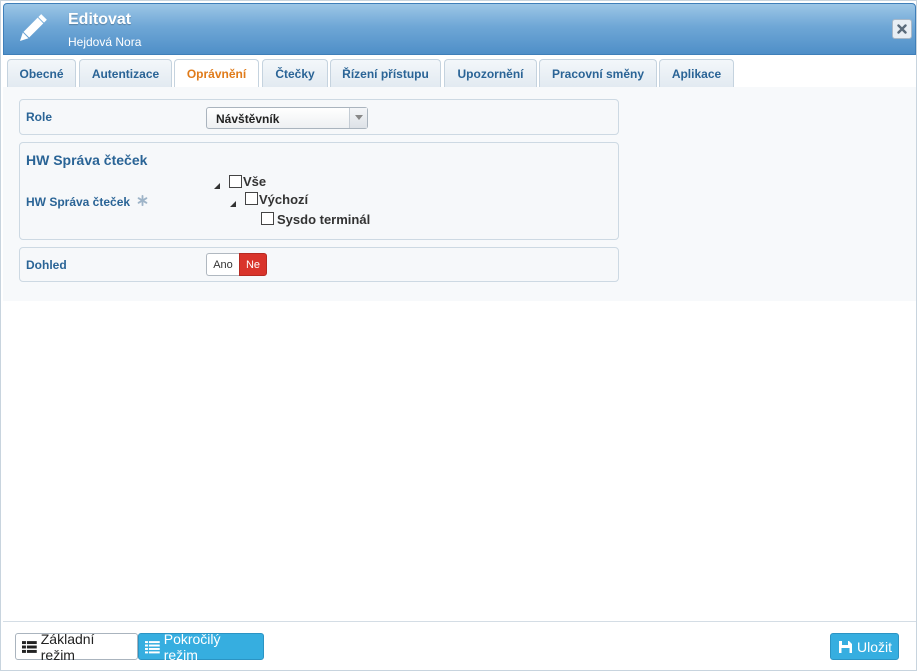  Describe the element at coordinates (125, 73) in the screenshot. I see `tab-authentication: Autentizace` at that location.